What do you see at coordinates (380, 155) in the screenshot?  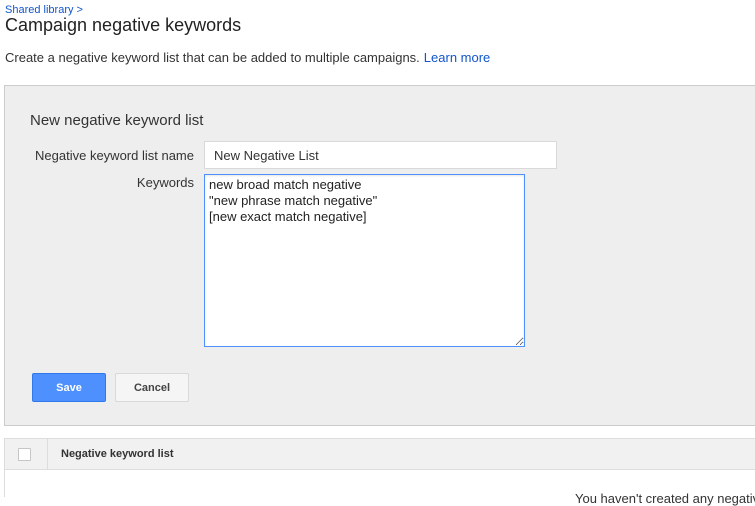 I see `list-name-input` at bounding box center [380, 155].